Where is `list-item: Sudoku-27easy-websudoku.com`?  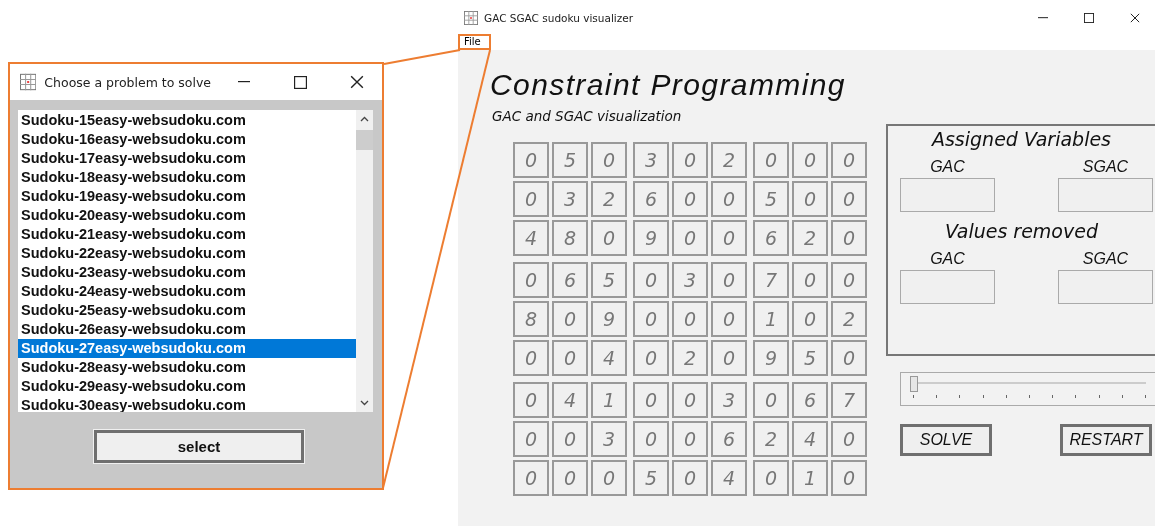
list-item: Sudoku-27easy-websudoku.com is located at coordinates (187, 348).